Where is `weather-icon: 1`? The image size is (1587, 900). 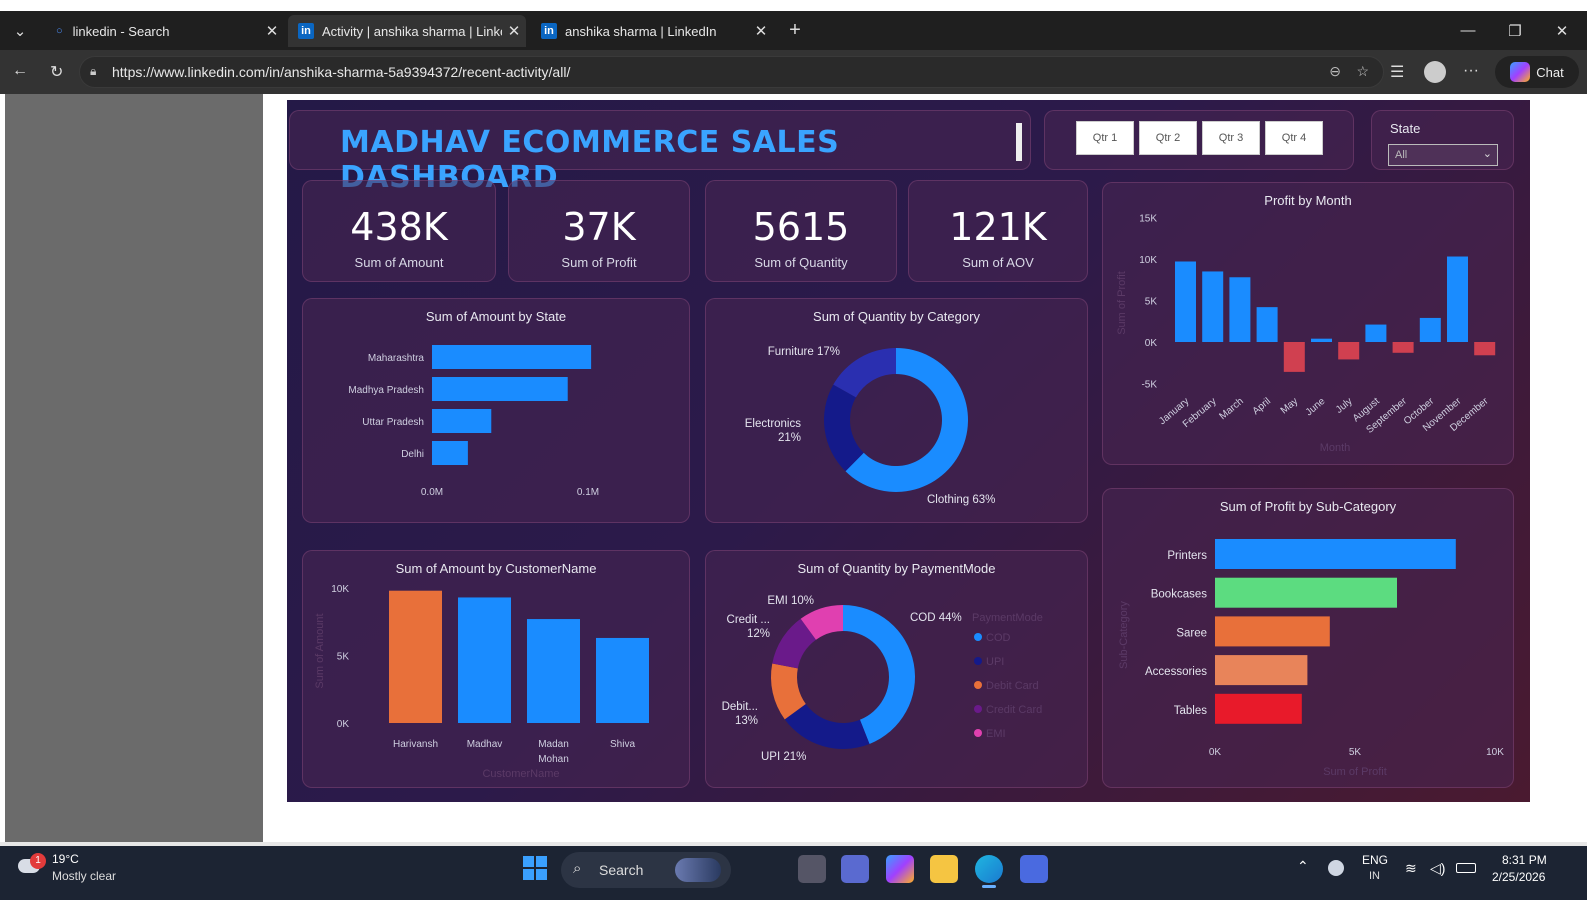 weather-icon: 1 is located at coordinates (33, 865).